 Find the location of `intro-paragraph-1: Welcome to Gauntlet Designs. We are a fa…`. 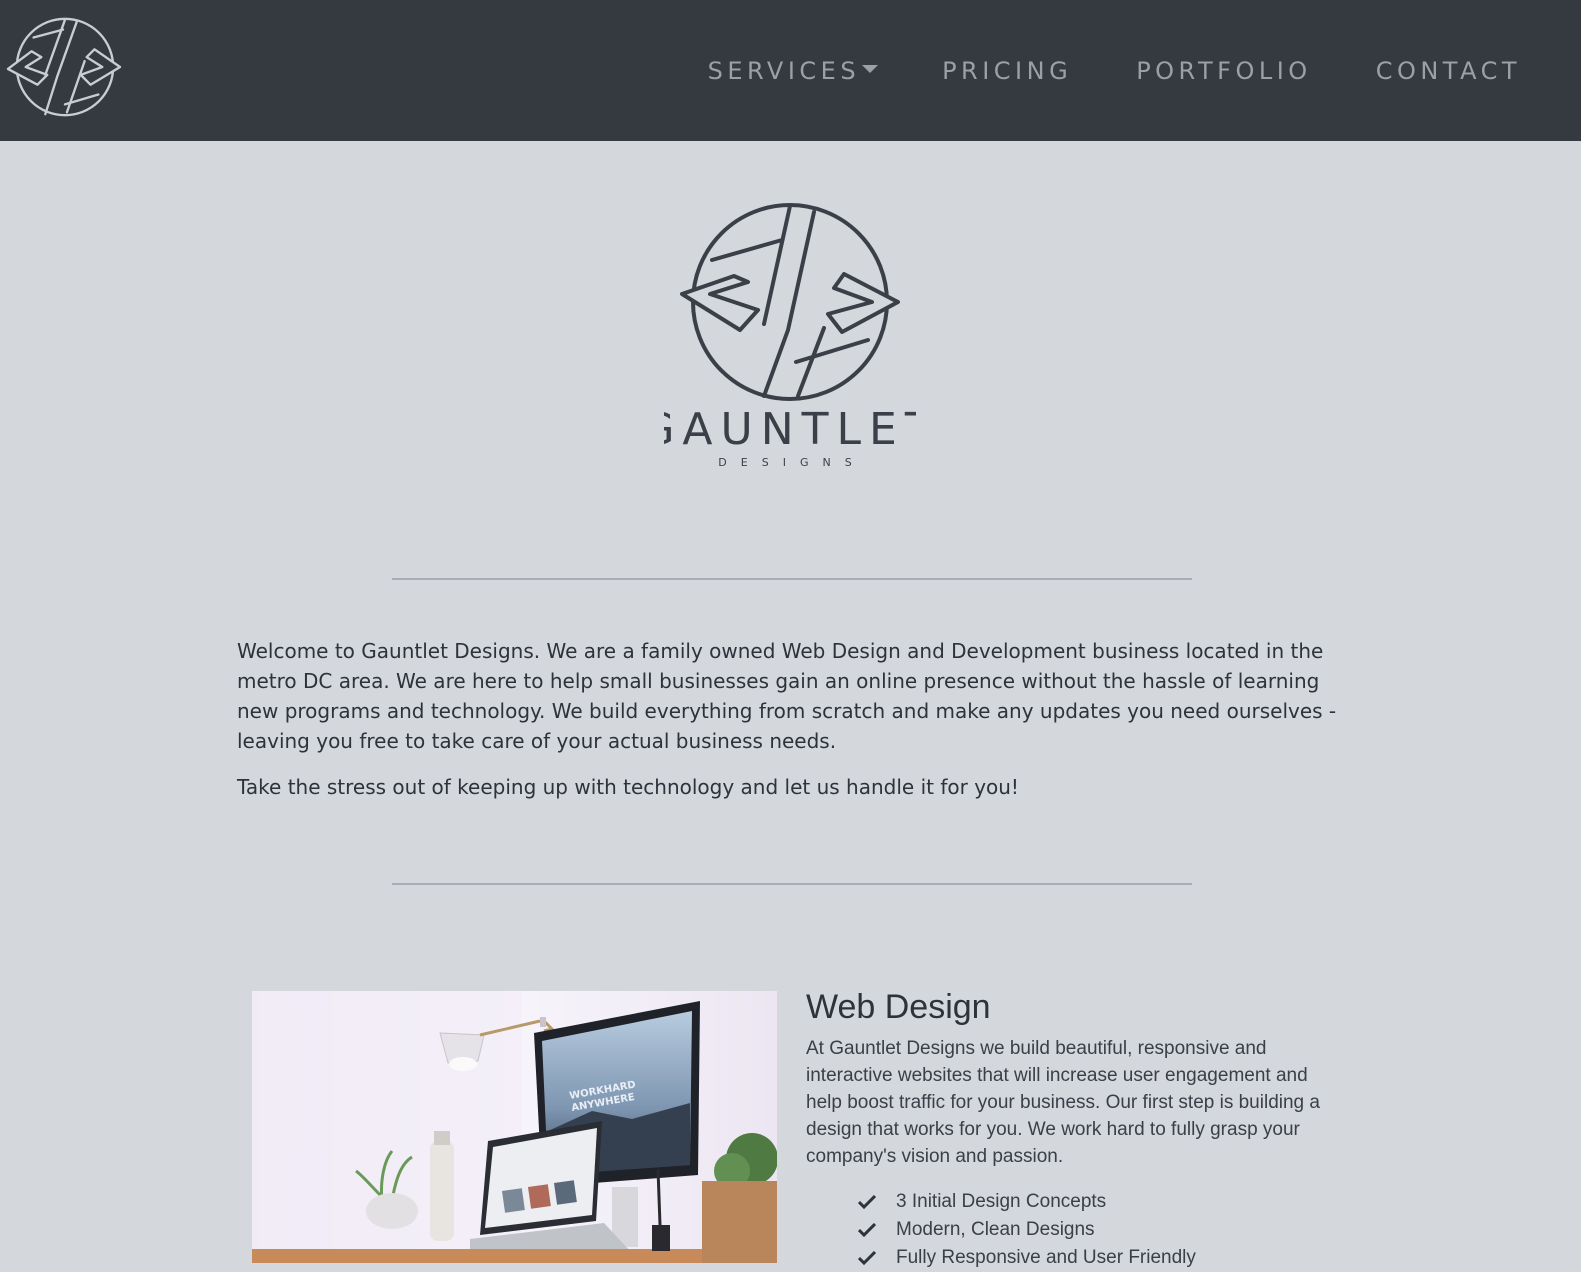

intro-paragraph-1: Welcome to Gauntlet Designs. We are a fa… is located at coordinates (787, 696).